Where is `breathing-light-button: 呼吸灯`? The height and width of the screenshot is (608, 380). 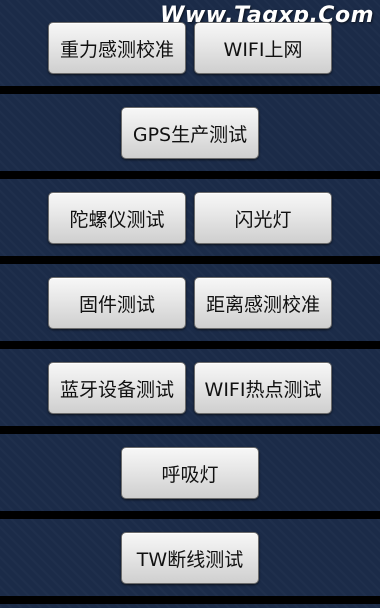
breathing-light-button: 呼吸灯 is located at coordinates (190, 473).